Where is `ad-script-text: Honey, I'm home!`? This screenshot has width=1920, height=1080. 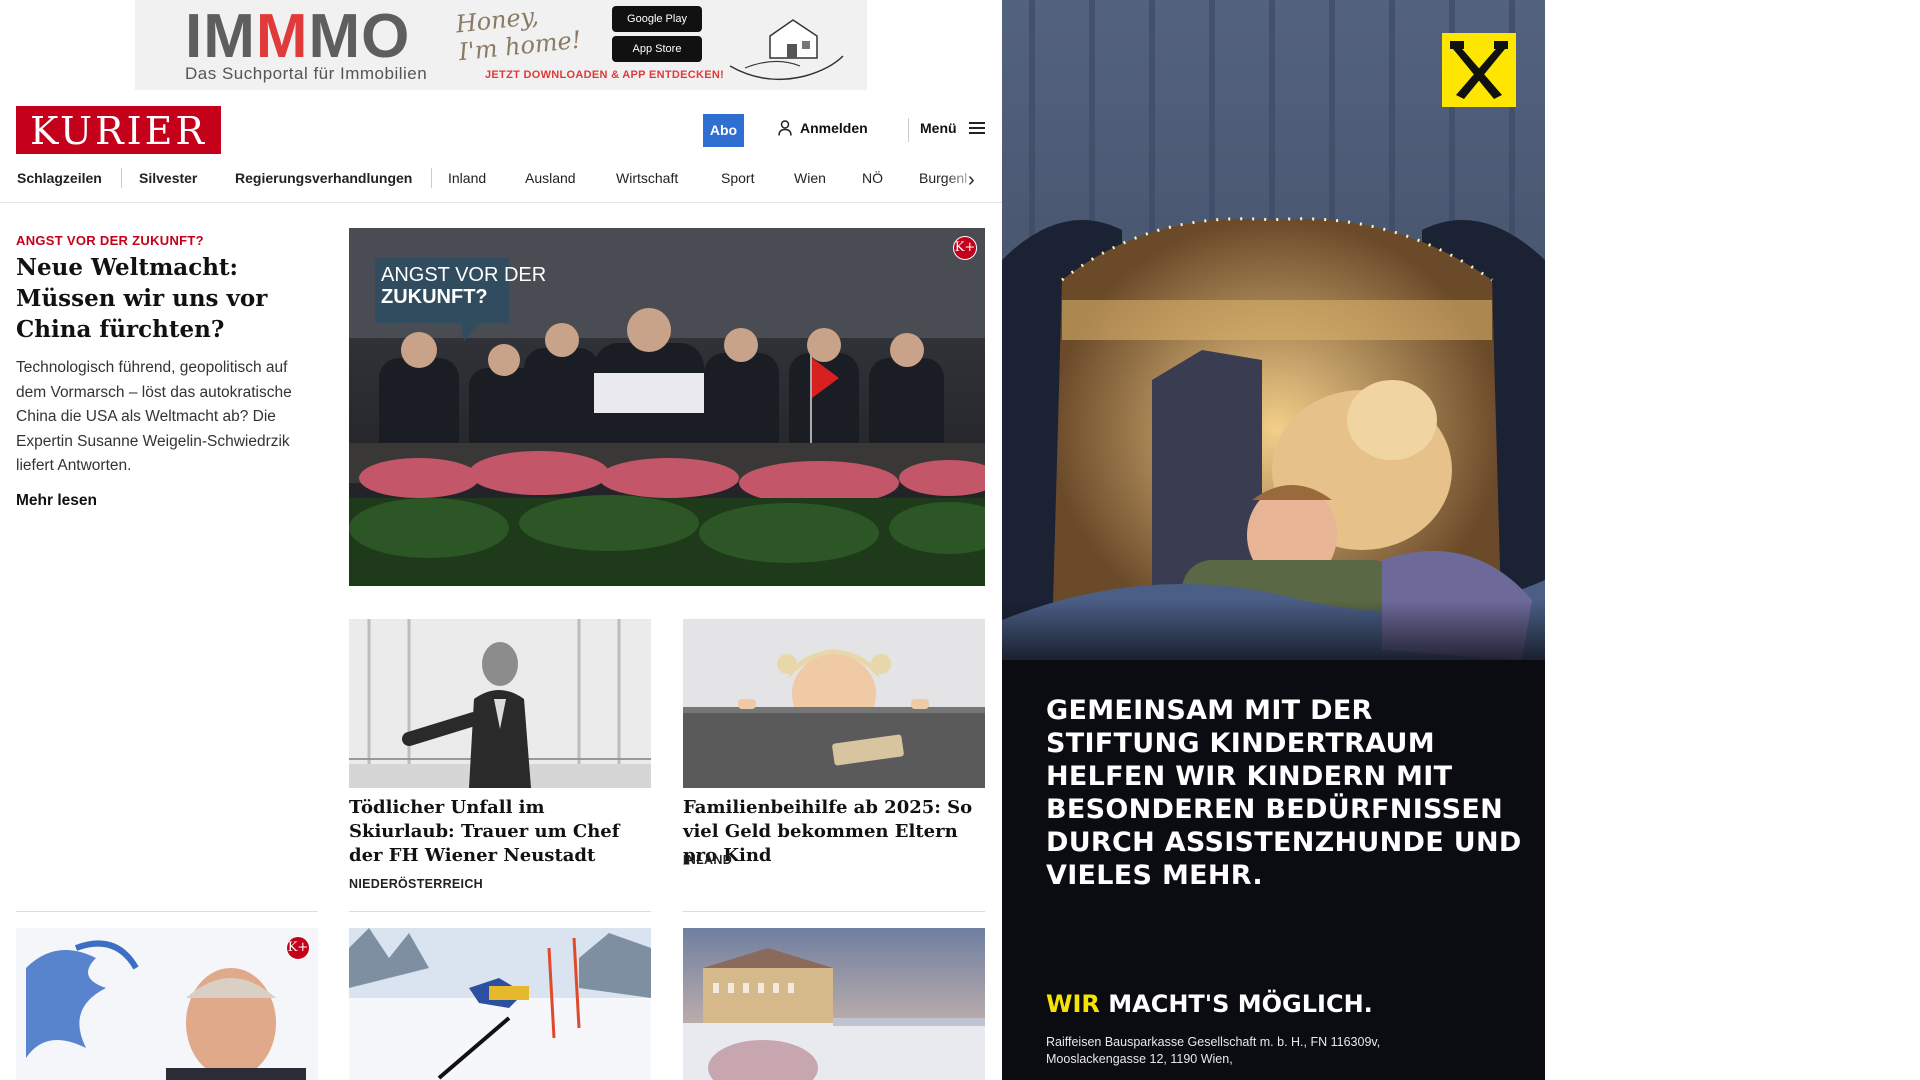 ad-script-text: Honey, I'm home! is located at coordinates (518, 34).